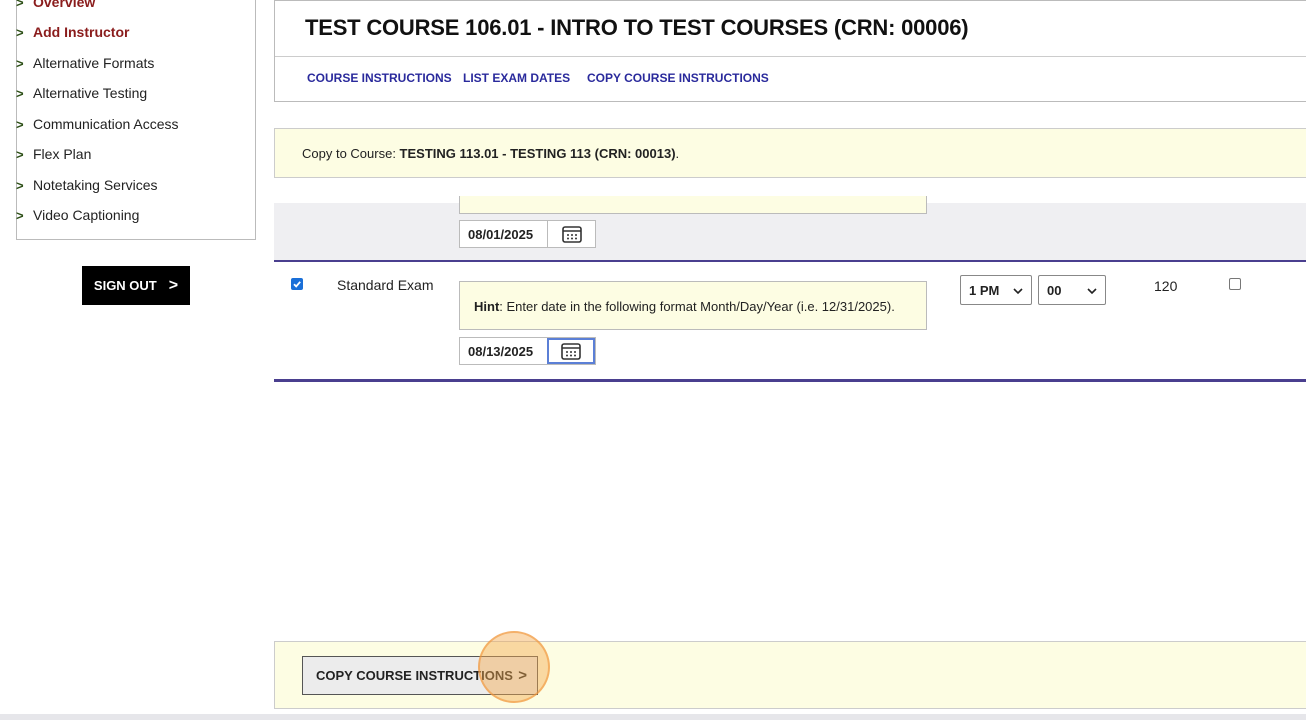 The width and height of the screenshot is (1306, 720). I want to click on row-option-checkbox, so click(1235, 284).